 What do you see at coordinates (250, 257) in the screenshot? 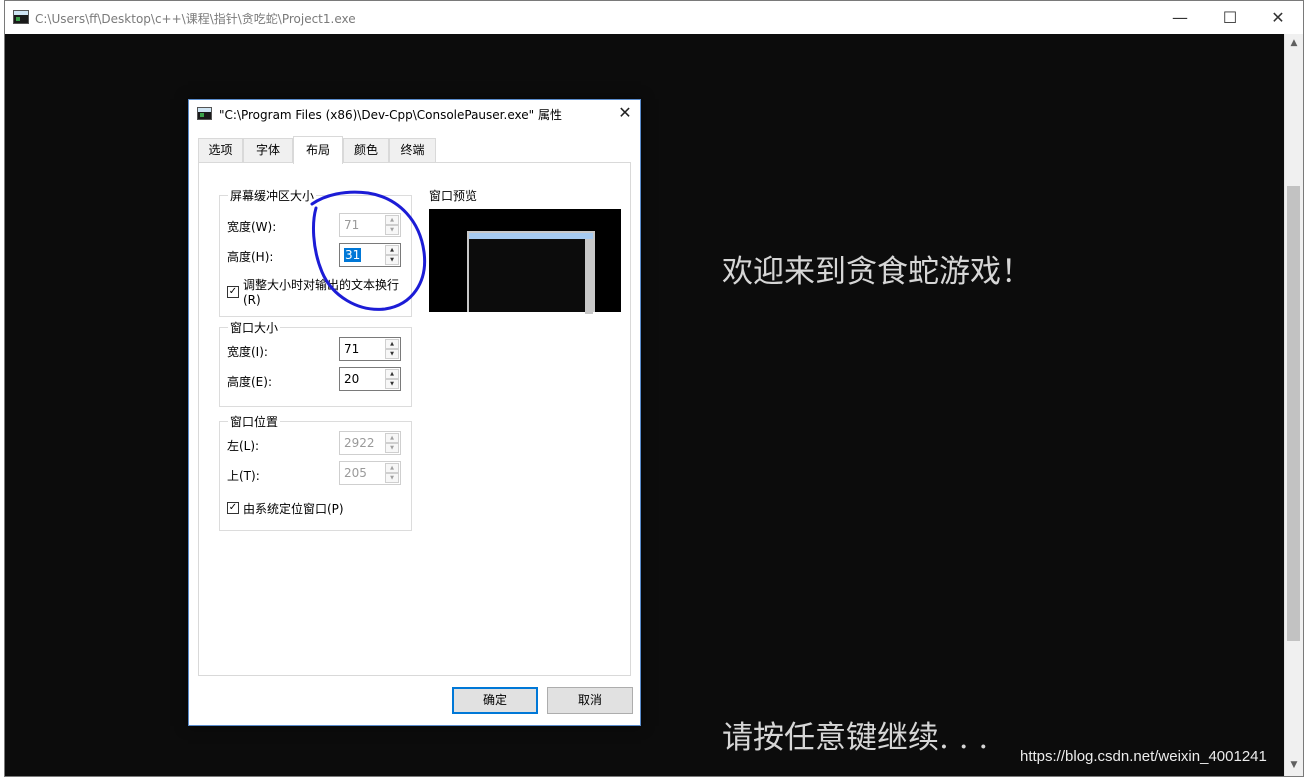
I see `buffer-height-label: 高度(H):` at bounding box center [250, 257].